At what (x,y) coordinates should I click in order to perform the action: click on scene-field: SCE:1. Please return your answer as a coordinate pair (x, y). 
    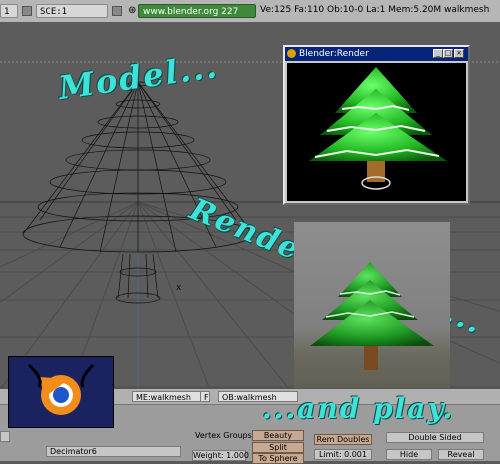
    Looking at the image, I should click on (72, 11).